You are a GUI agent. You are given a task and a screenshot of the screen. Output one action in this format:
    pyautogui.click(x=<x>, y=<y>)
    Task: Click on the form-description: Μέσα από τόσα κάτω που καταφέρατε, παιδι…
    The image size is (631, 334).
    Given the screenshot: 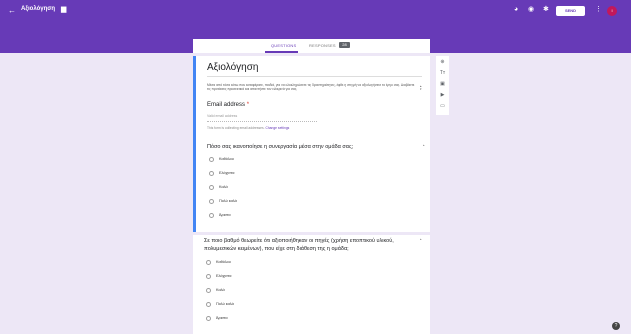 What is the action you would take?
    pyautogui.click(x=311, y=87)
    